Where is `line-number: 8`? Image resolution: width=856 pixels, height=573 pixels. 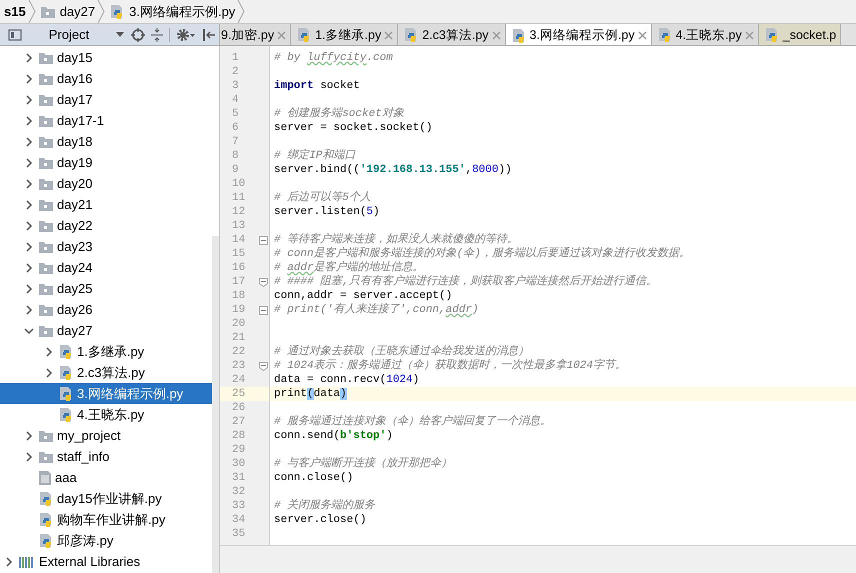 line-number: 8 is located at coordinates (235, 156).